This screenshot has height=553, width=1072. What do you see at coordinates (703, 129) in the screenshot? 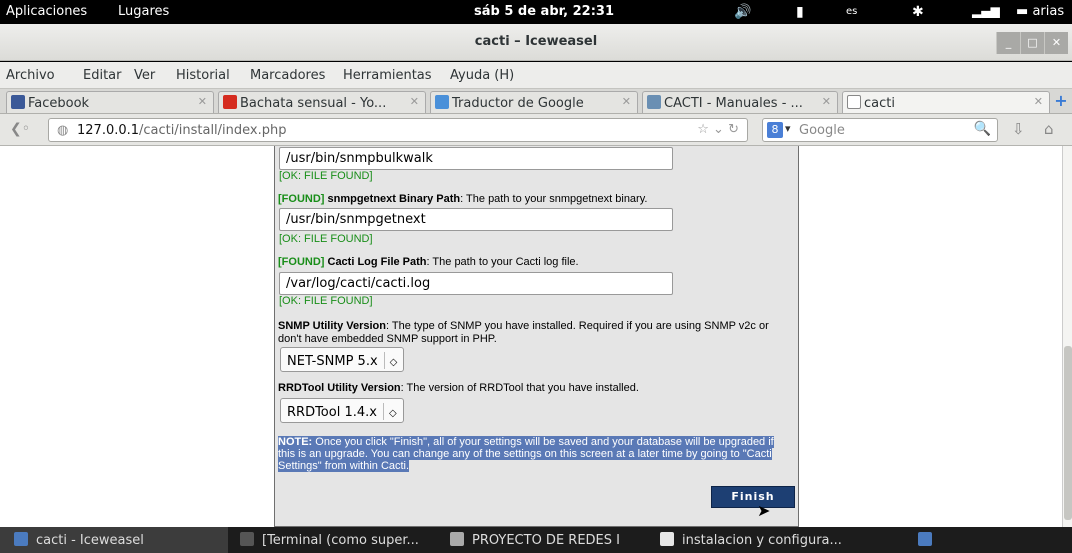
I see `bookmark-star-icon: ☆` at bounding box center [703, 129].